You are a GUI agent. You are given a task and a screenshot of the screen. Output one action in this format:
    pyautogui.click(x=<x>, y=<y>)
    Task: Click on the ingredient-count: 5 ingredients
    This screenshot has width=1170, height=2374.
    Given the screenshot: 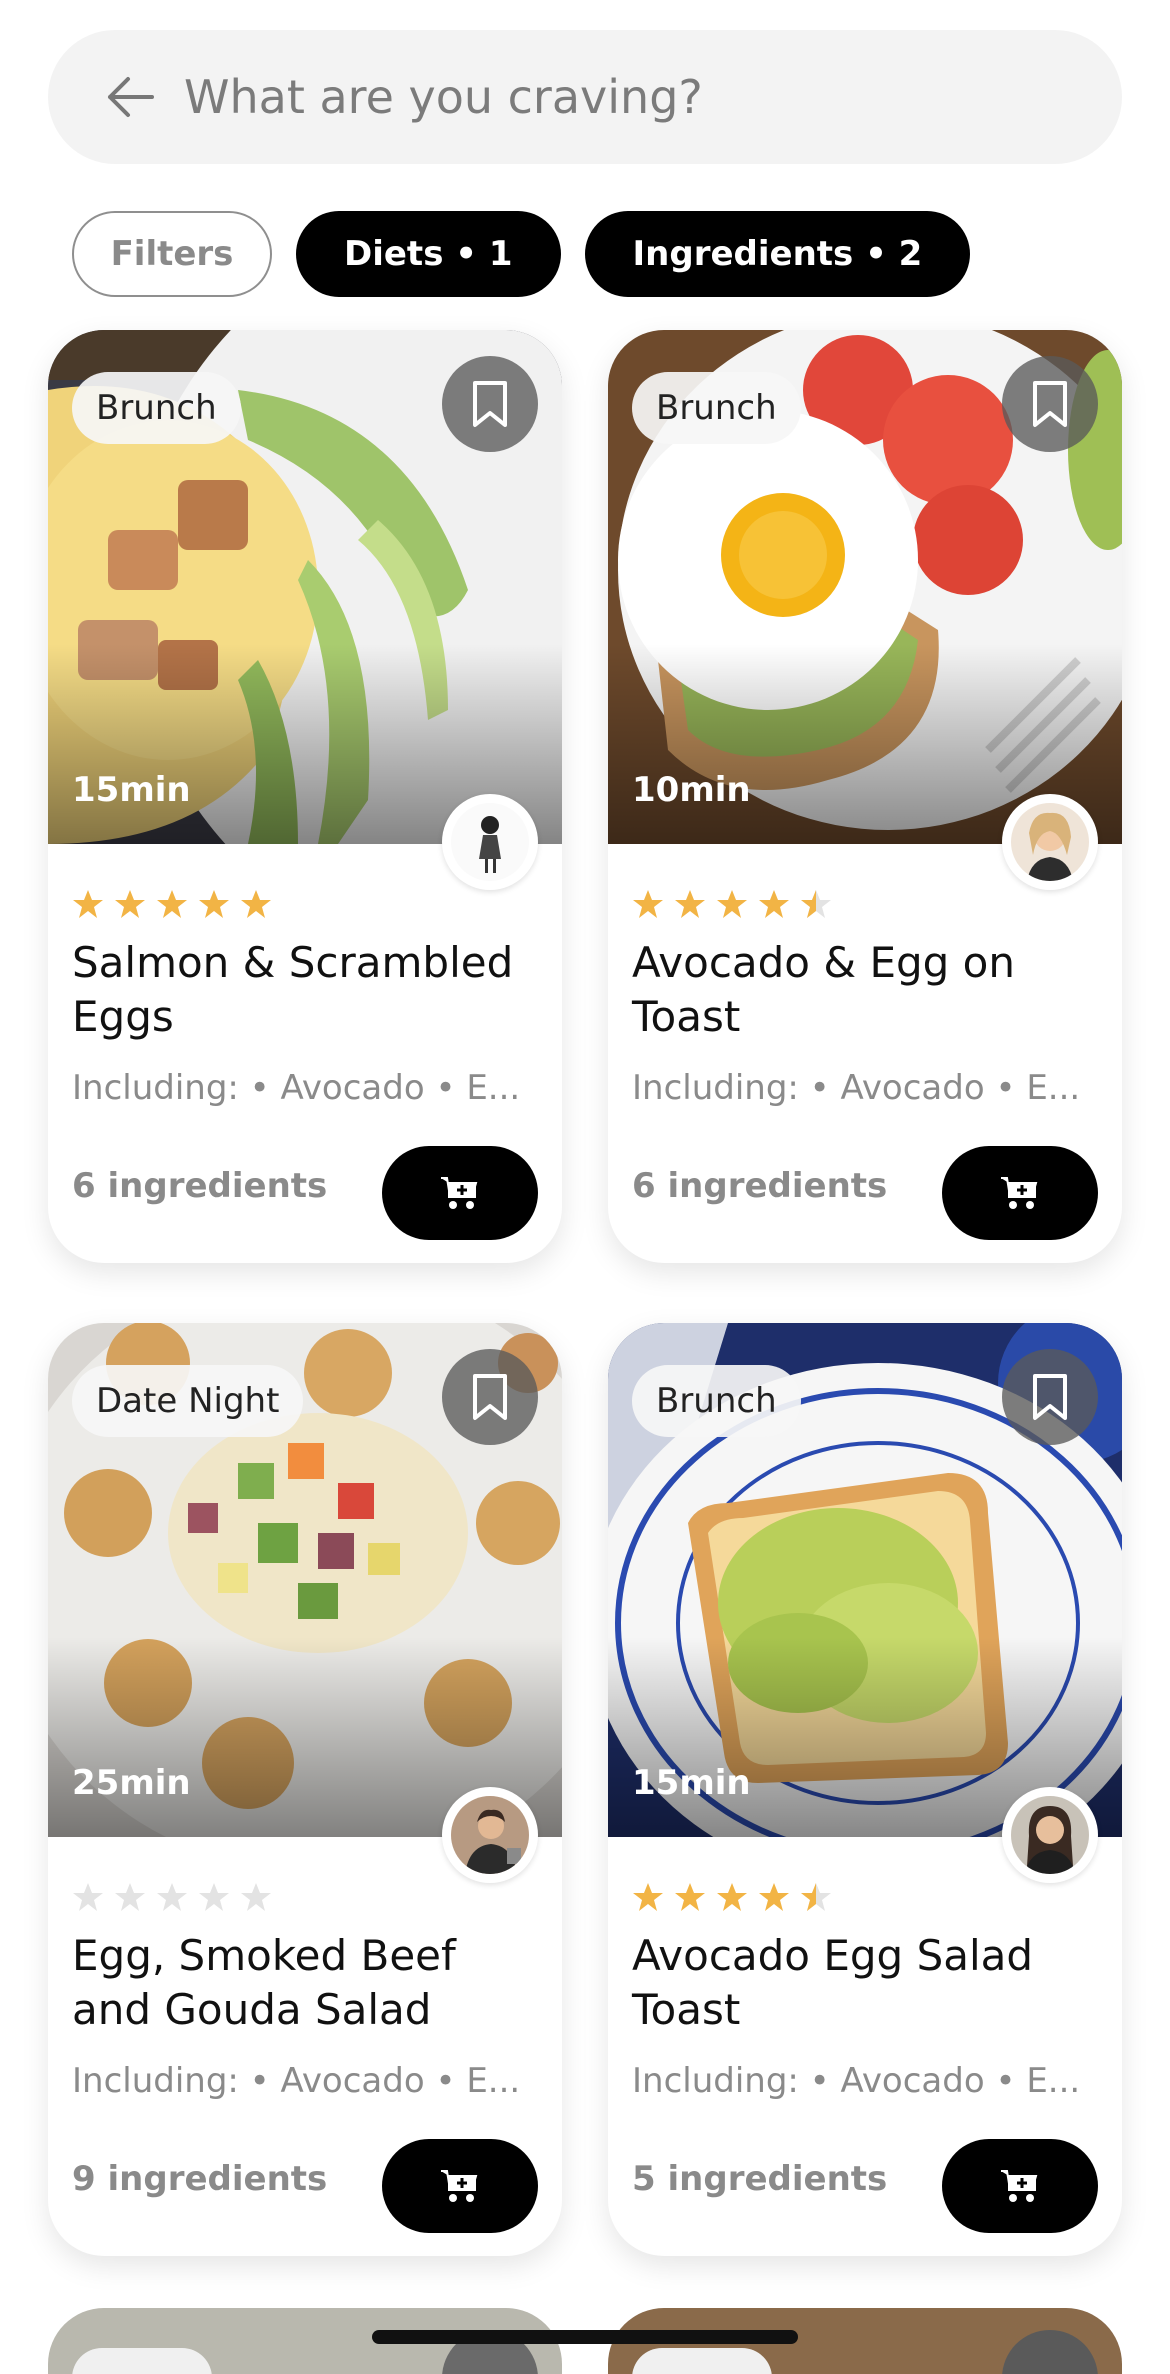 What is the action you would take?
    pyautogui.click(x=760, y=2179)
    